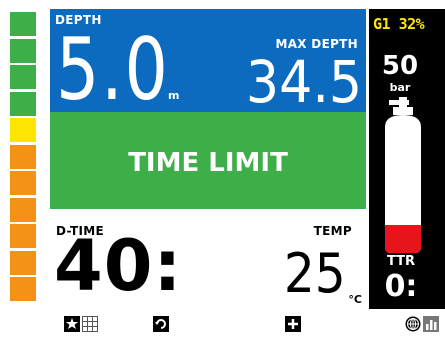 This screenshot has width=445, height=338. Describe the element at coordinates (113, 70) in the screenshot. I see `depth-value: 5.0` at that location.